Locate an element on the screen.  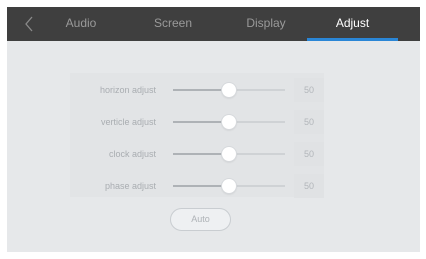
clock-adjust-slider is located at coordinates (229, 154).